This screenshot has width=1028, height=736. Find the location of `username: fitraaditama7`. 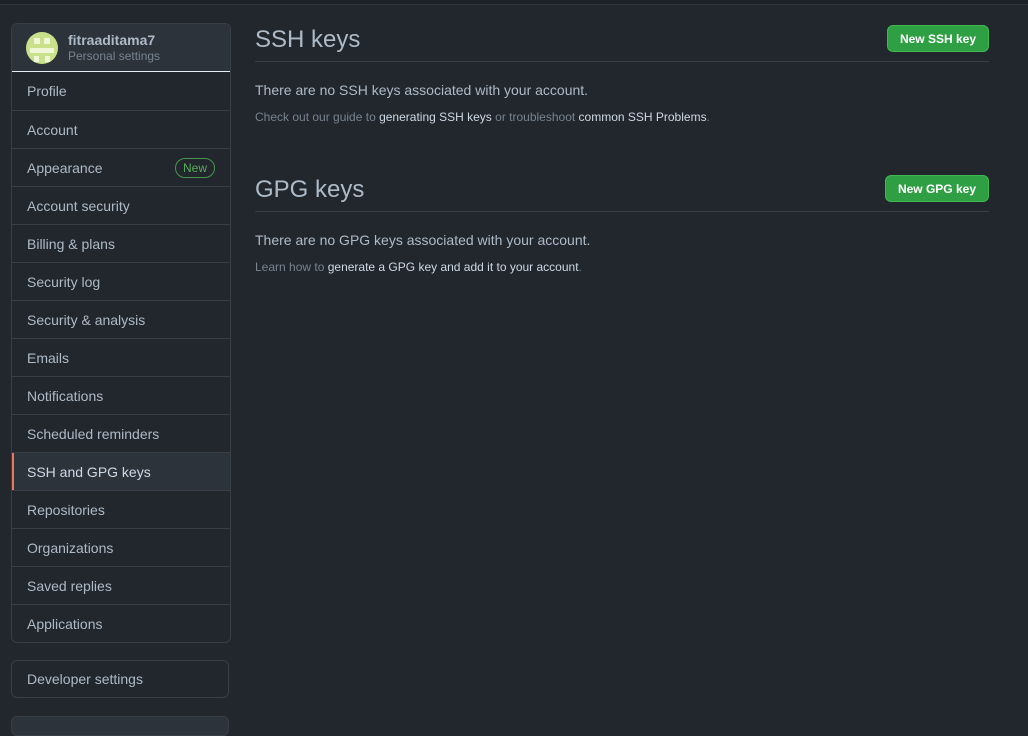

username: fitraaditama7 is located at coordinates (114, 40).